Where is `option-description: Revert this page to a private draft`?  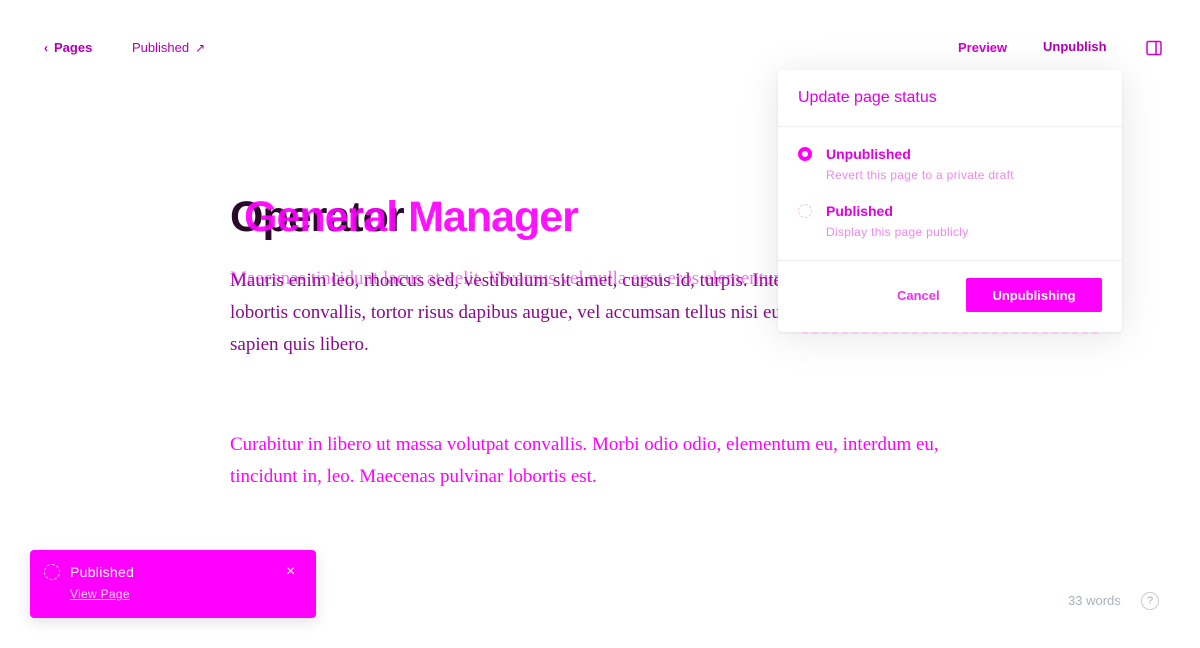
option-description: Revert this page to a private draft is located at coordinates (920, 175).